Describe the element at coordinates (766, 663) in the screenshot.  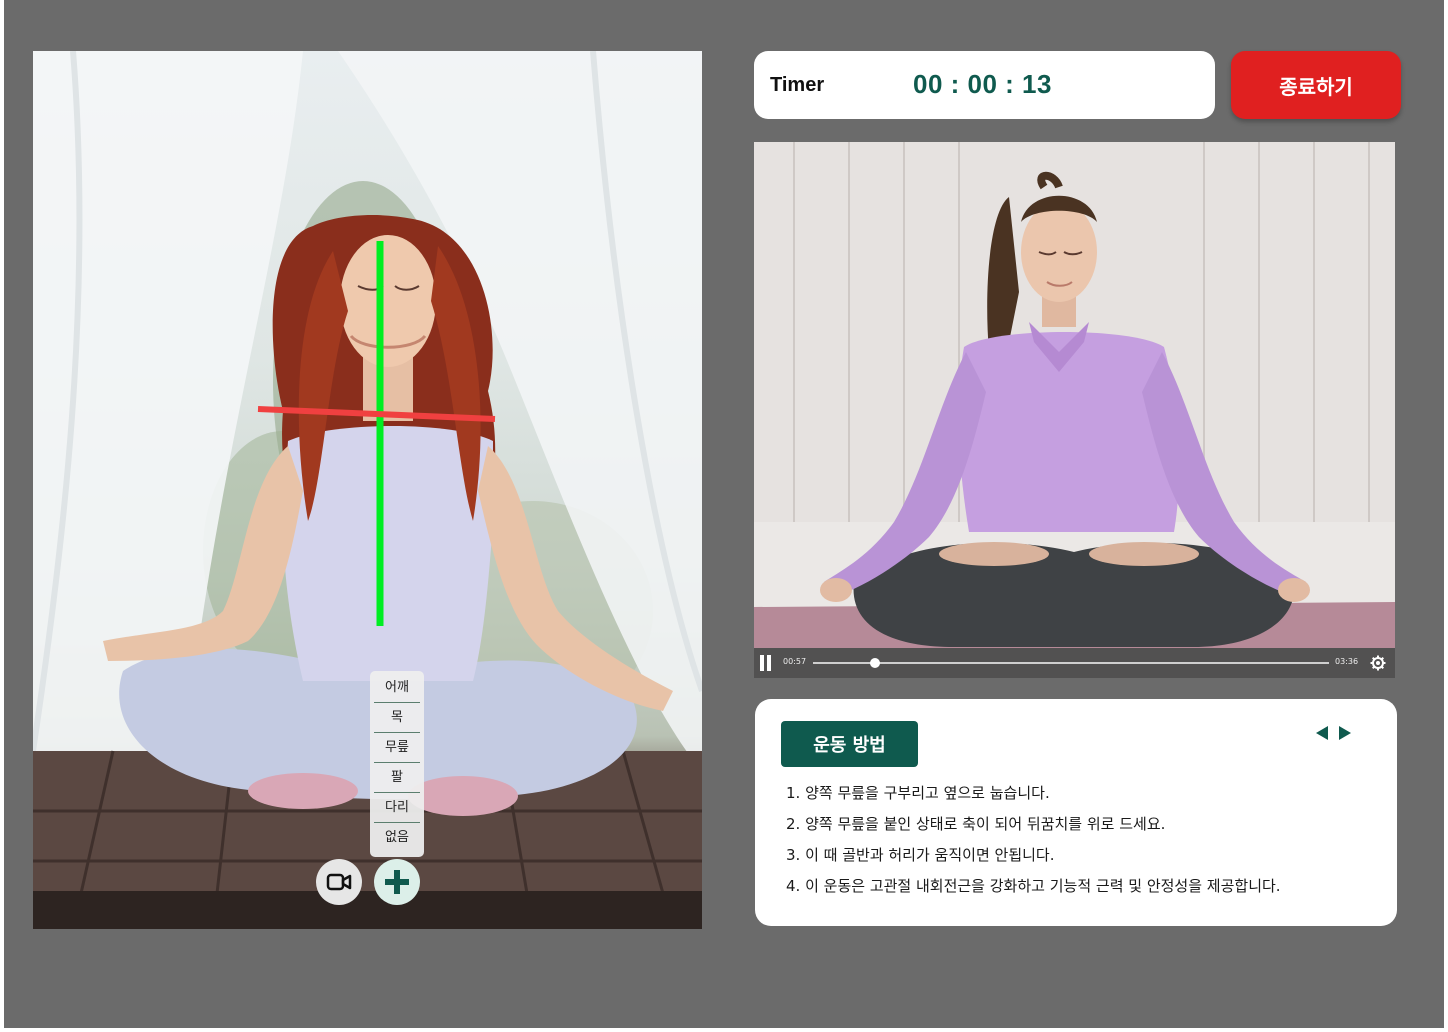
I see `pause-button` at that location.